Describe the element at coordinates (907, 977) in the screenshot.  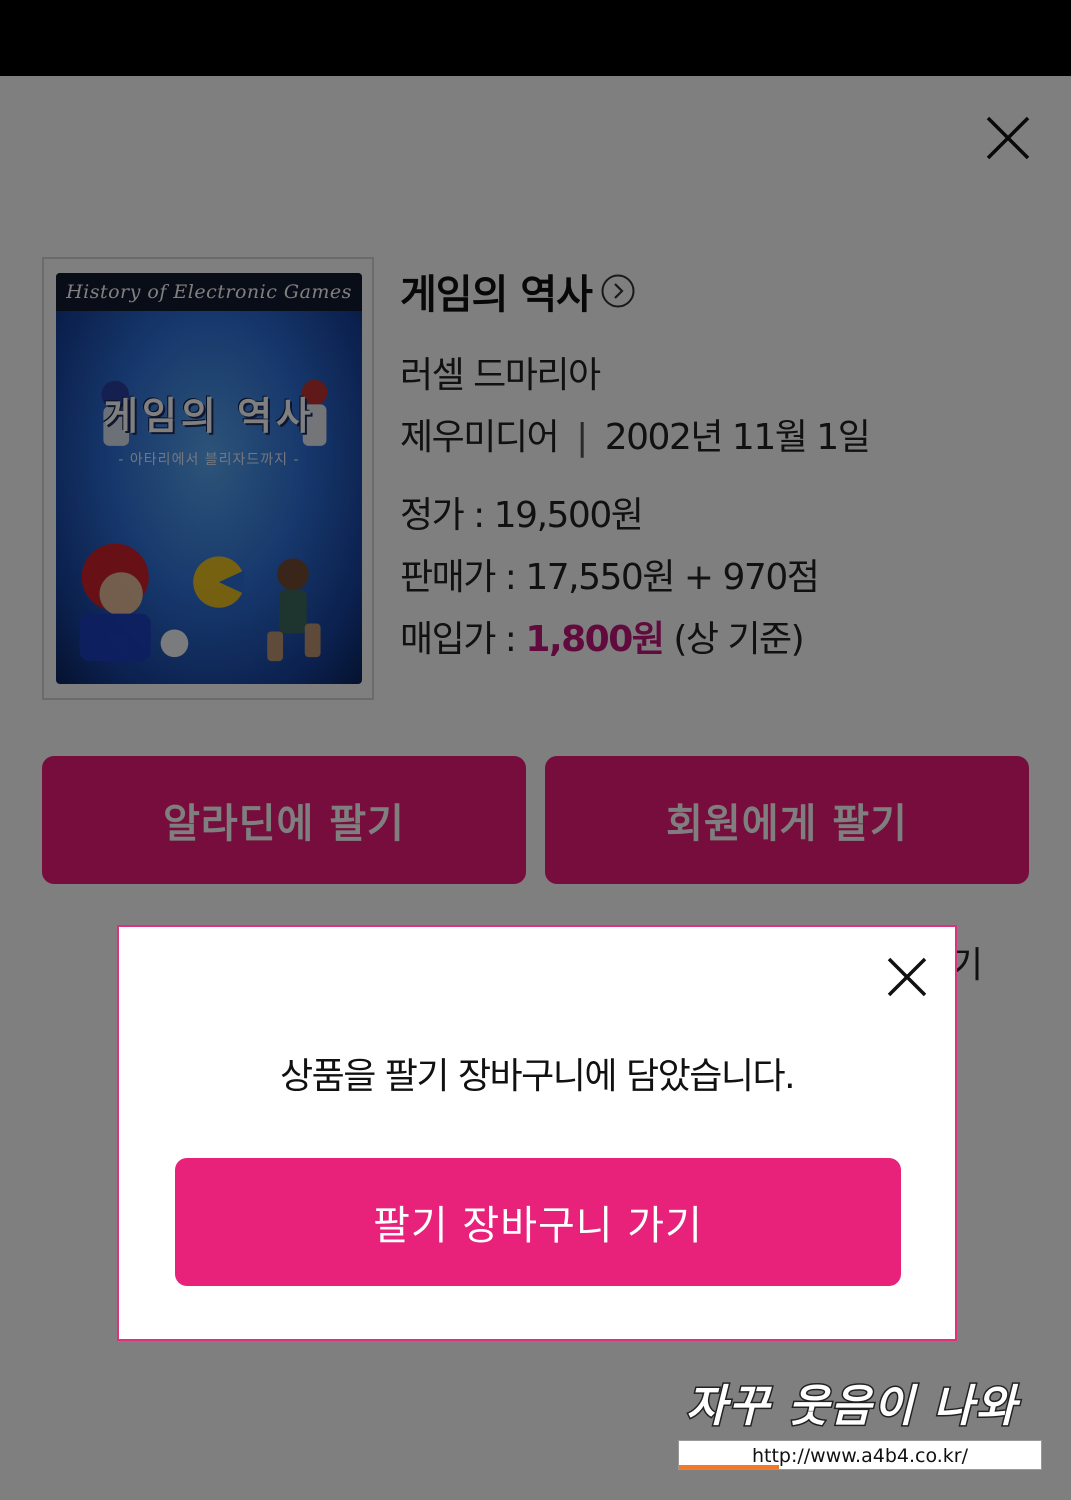
I see `modal-close-icon` at that location.